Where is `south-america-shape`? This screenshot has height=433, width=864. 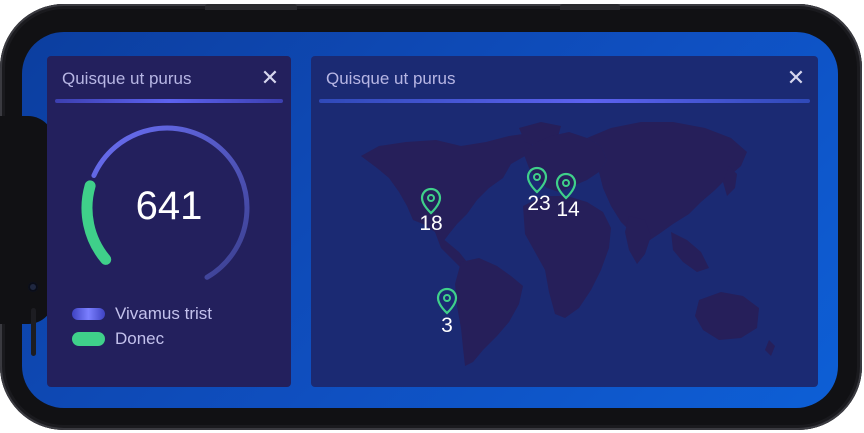
south-america-shape is located at coordinates (489, 312).